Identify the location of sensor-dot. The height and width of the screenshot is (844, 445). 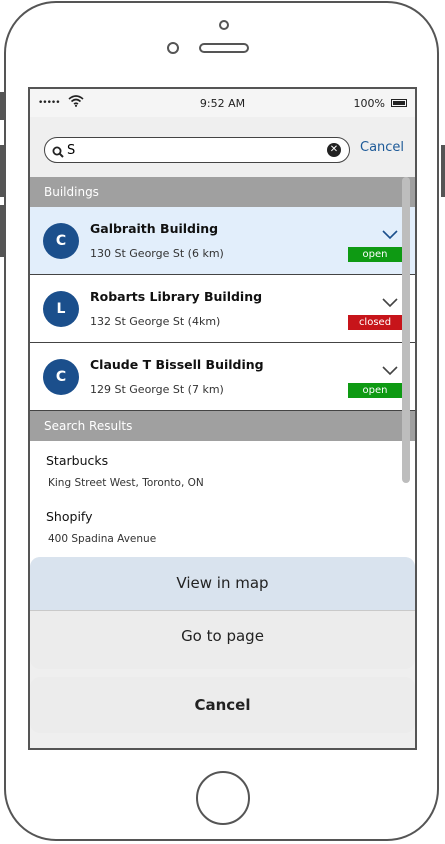
(224, 25).